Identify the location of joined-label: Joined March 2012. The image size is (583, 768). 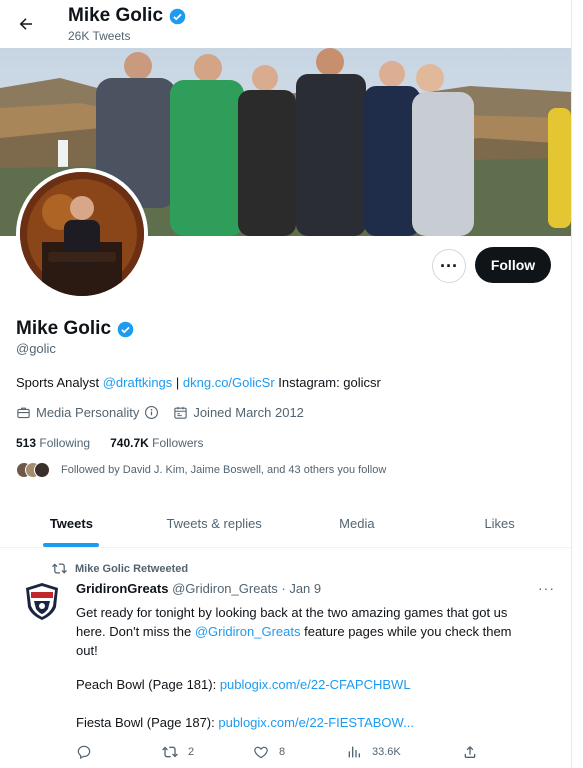
(248, 412).